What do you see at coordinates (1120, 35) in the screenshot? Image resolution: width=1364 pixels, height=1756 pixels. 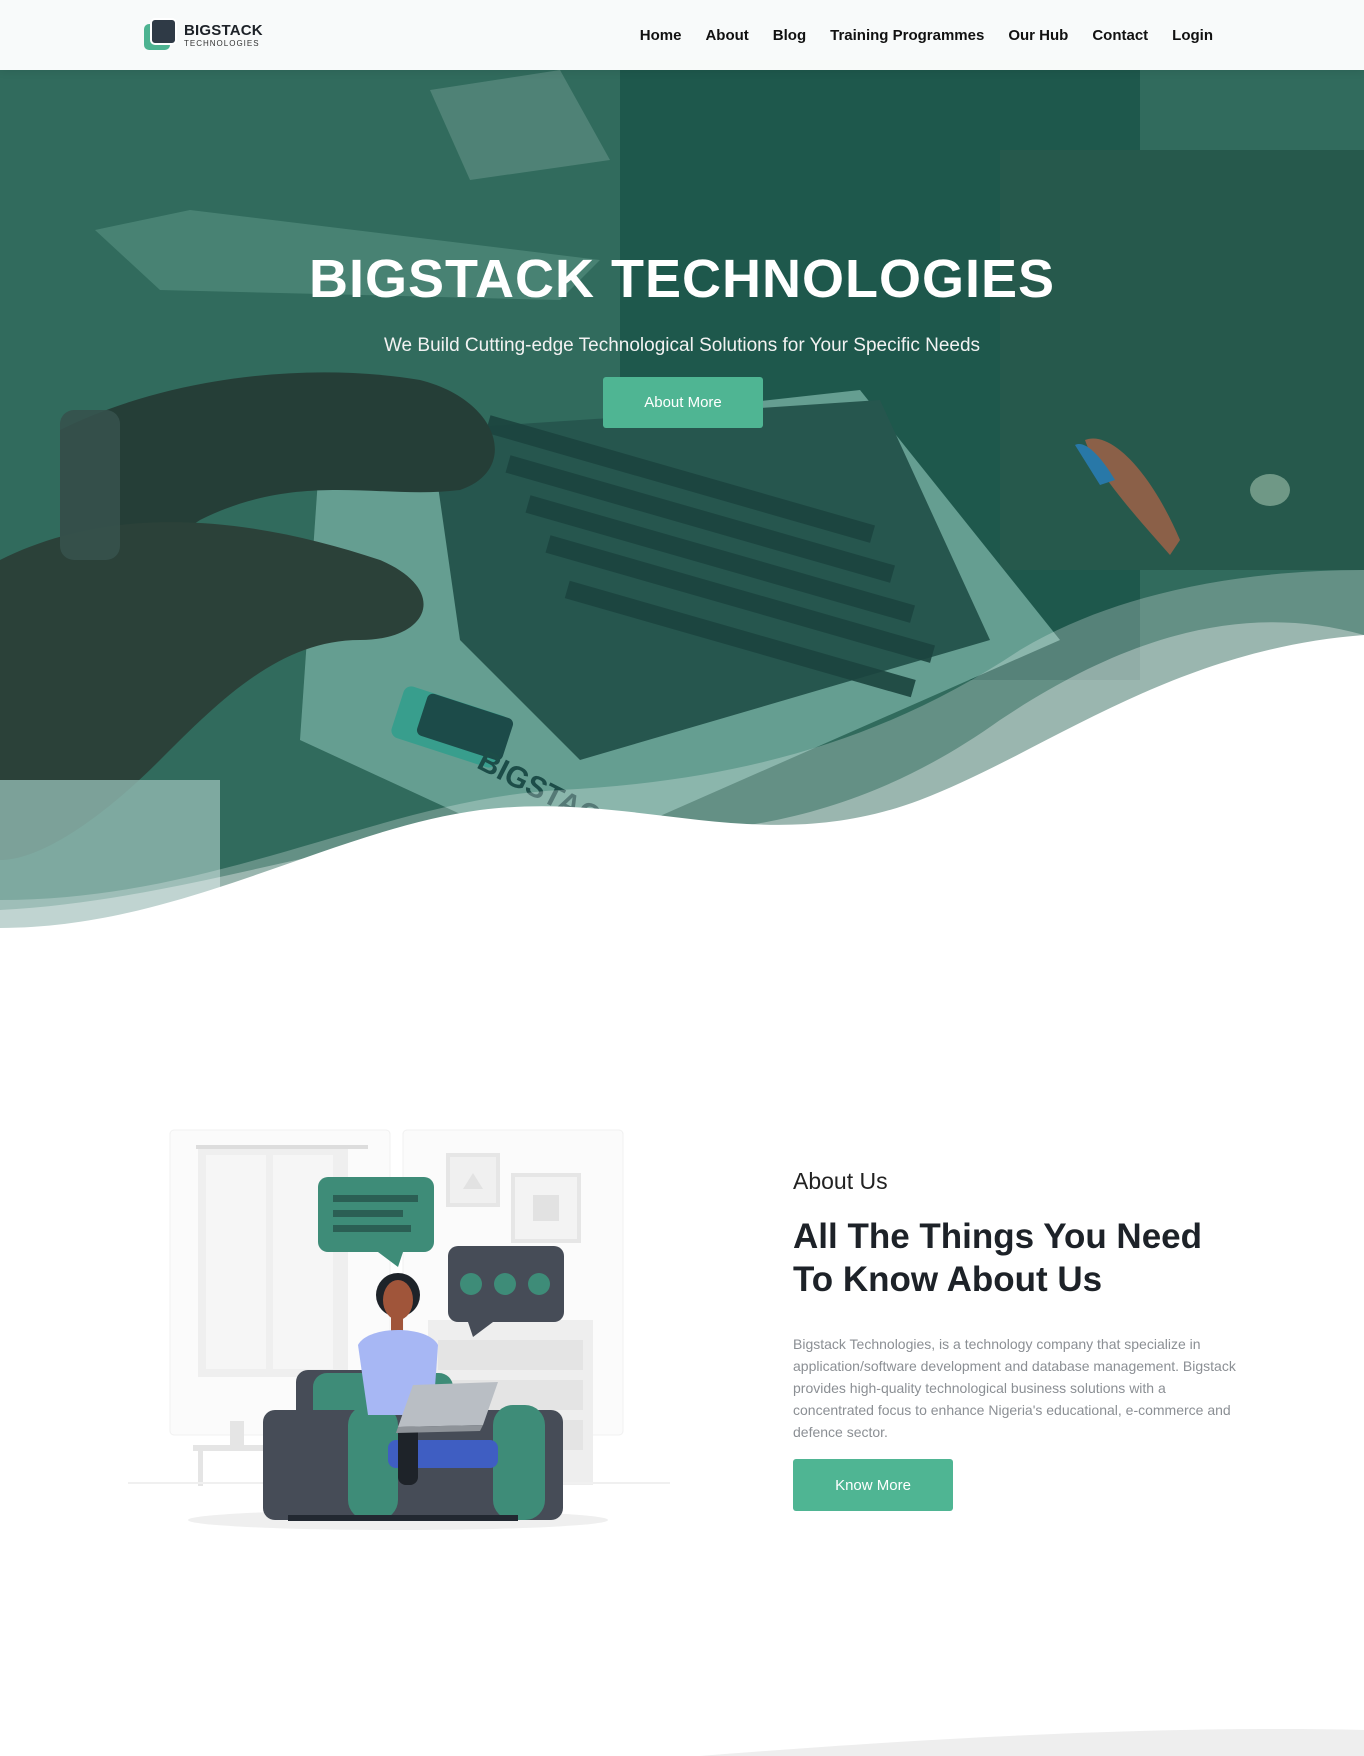 I see `nav-contact: Contact` at bounding box center [1120, 35].